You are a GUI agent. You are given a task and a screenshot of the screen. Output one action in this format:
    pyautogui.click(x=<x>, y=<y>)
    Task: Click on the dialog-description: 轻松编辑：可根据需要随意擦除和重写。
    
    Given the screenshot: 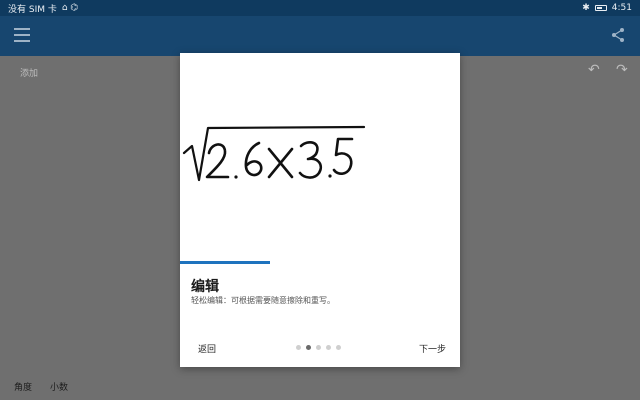 What is the action you would take?
    pyautogui.click(x=263, y=300)
    